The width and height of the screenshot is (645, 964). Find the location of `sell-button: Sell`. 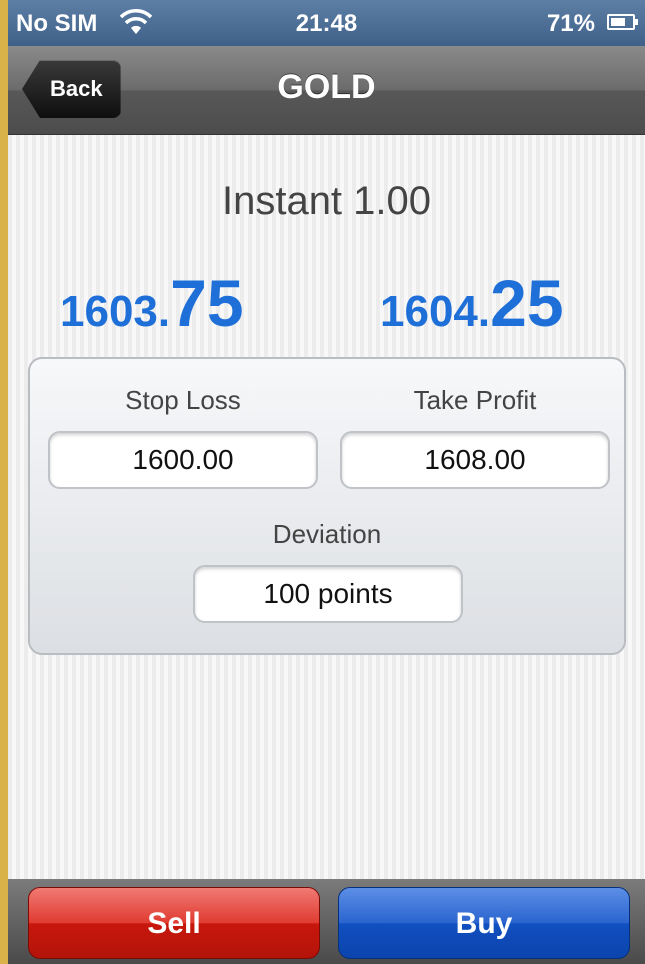

sell-button: Sell is located at coordinates (174, 923).